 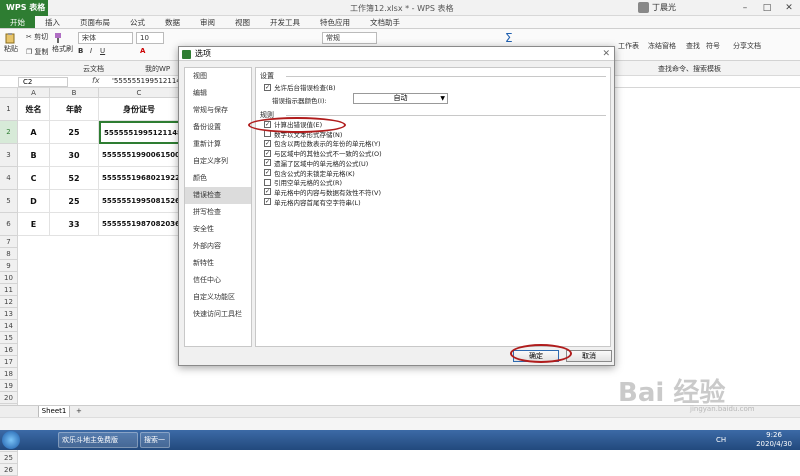 I want to click on row-header: 17, so click(x=9, y=362).